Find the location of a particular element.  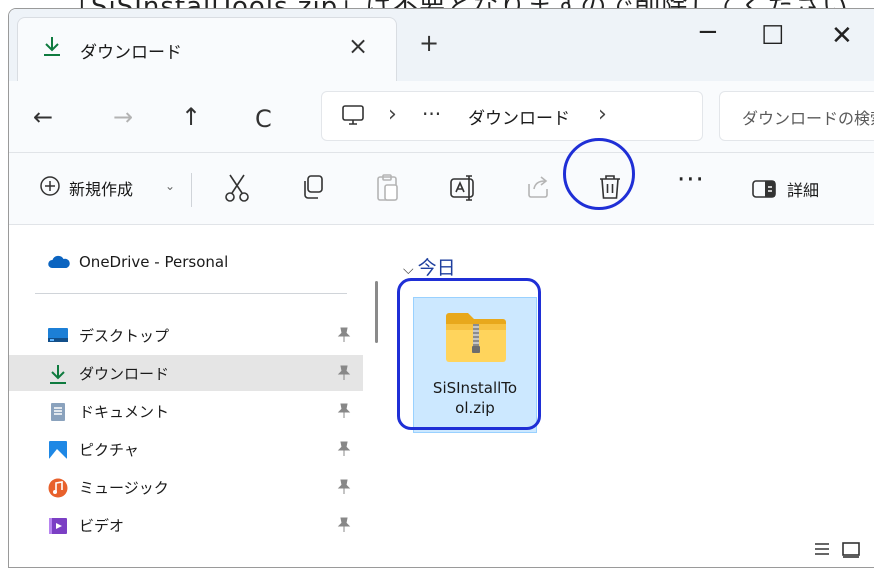

sidebar-item-label: ドキュメント is located at coordinates (124, 412).